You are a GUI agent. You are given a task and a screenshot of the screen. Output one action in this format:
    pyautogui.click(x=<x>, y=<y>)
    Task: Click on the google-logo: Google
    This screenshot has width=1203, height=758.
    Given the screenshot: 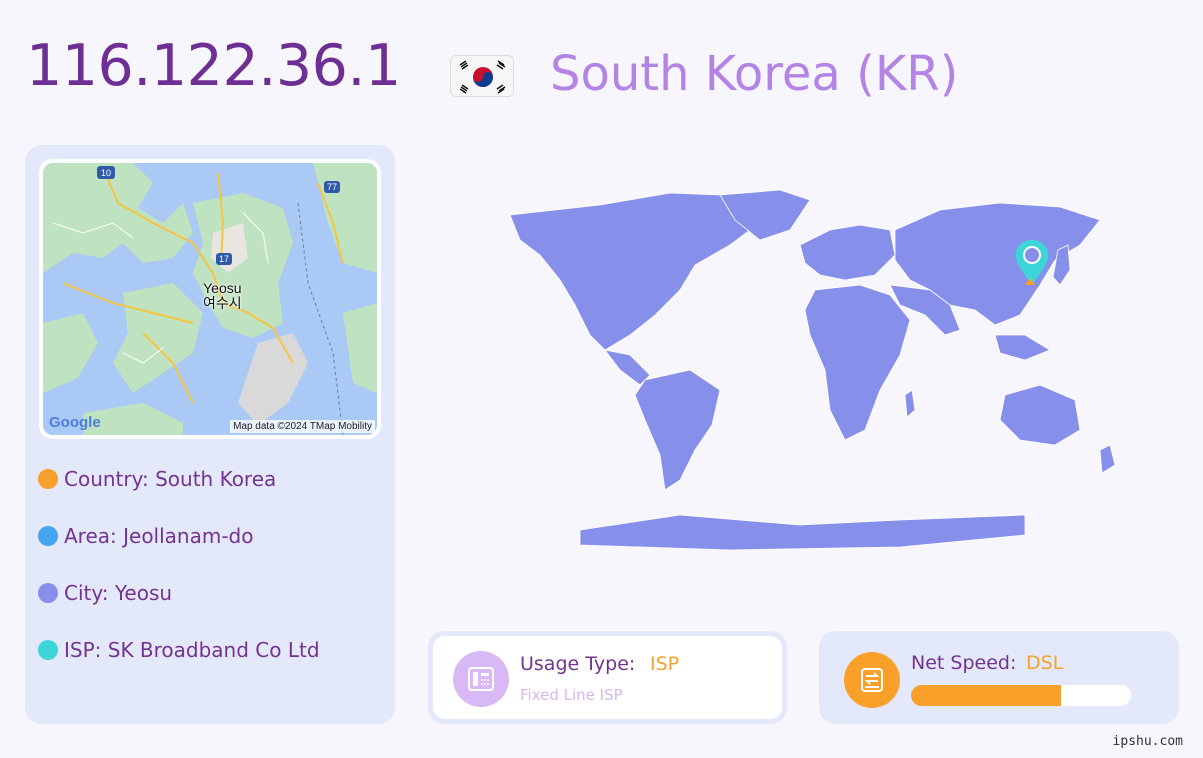 What is the action you would take?
    pyautogui.click(x=75, y=422)
    